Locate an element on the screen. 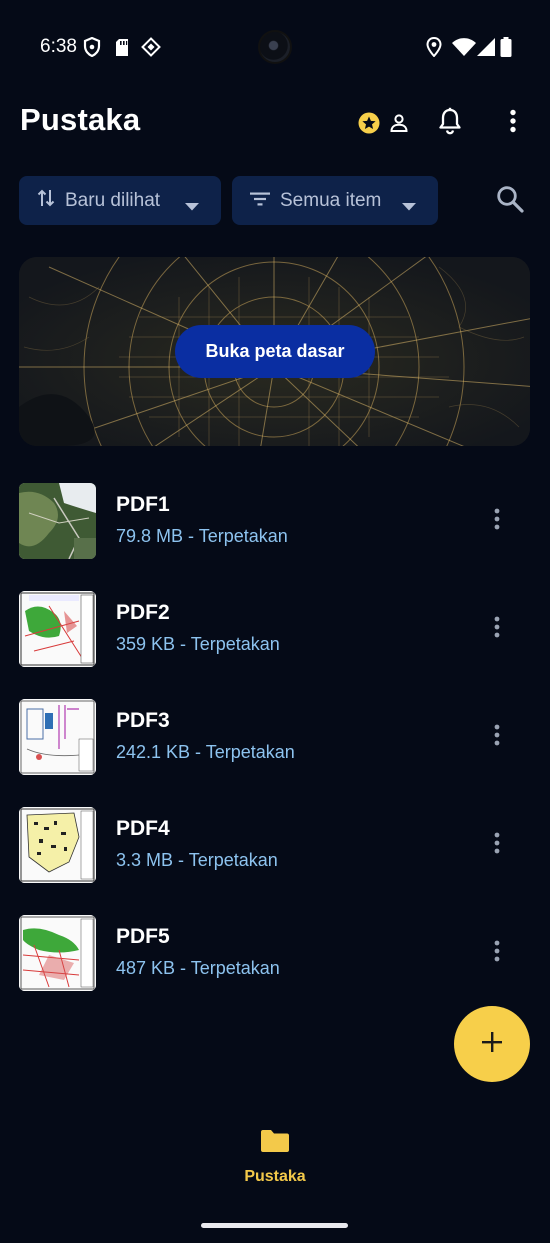 This screenshot has height=1243, width=550. front-camera is located at coordinates (275, 47).